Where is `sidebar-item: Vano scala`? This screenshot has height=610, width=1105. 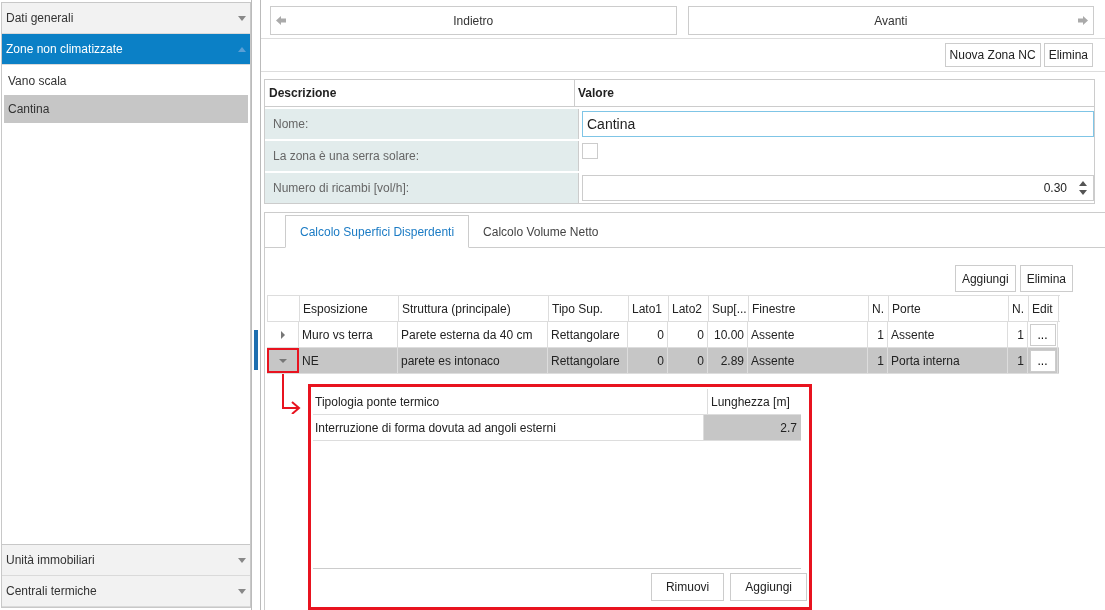
sidebar-item: Vano scala is located at coordinates (126, 81).